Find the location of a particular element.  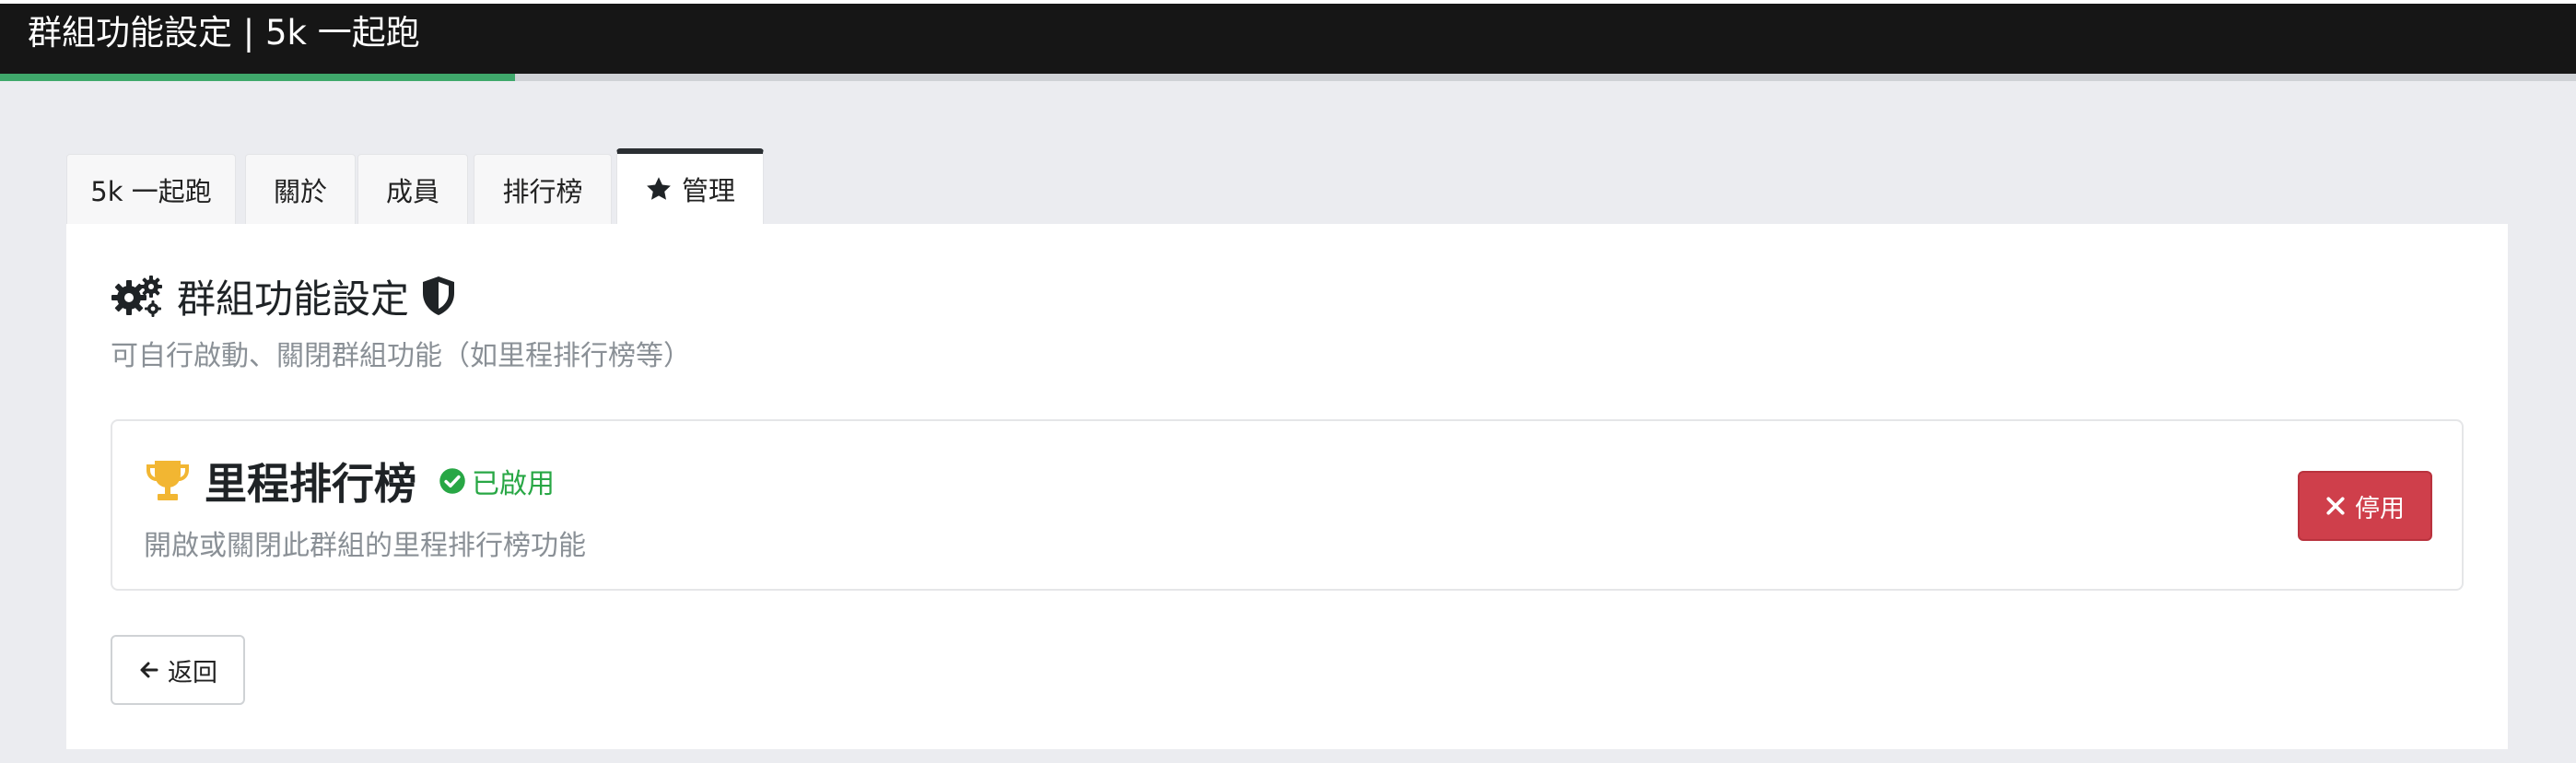

page-title: 群組功能設定 | 5k 一起跑 is located at coordinates (224, 33).